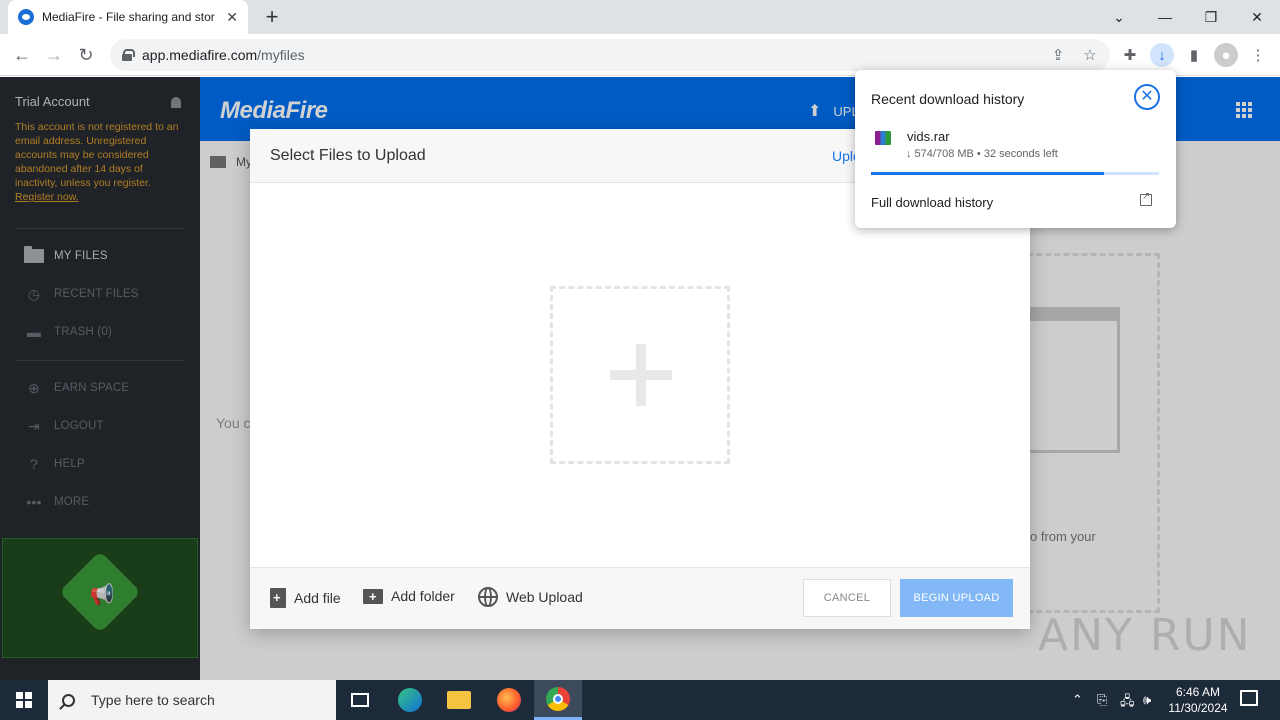 Image resolution: width=1280 pixels, height=720 pixels. Describe the element at coordinates (488, 597) in the screenshot. I see `globe-icon` at that location.